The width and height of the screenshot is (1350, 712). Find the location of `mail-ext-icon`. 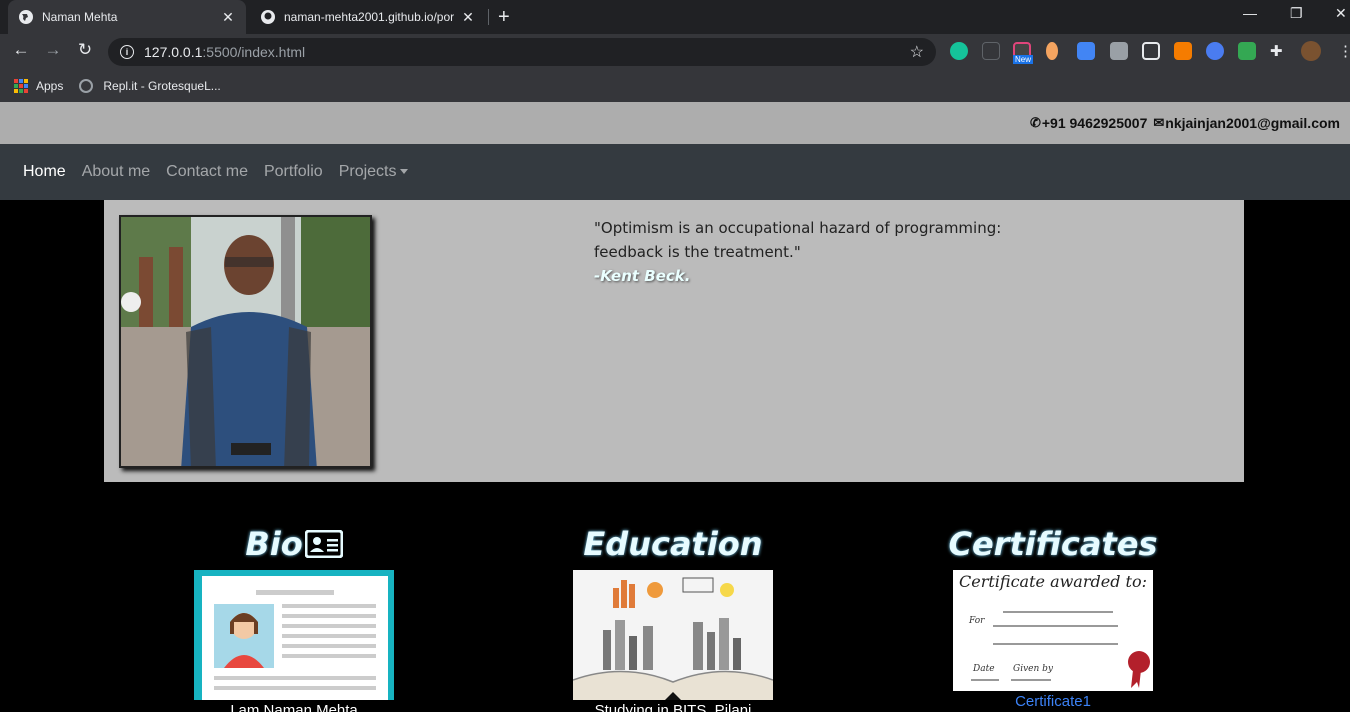

mail-ext-icon is located at coordinates (1119, 51).